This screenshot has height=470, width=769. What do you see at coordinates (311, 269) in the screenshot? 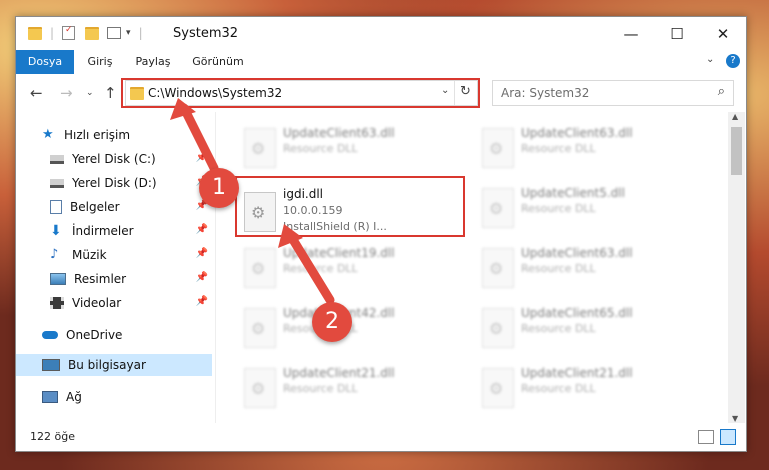
I see `arrow-to-file` at bounding box center [311, 269].